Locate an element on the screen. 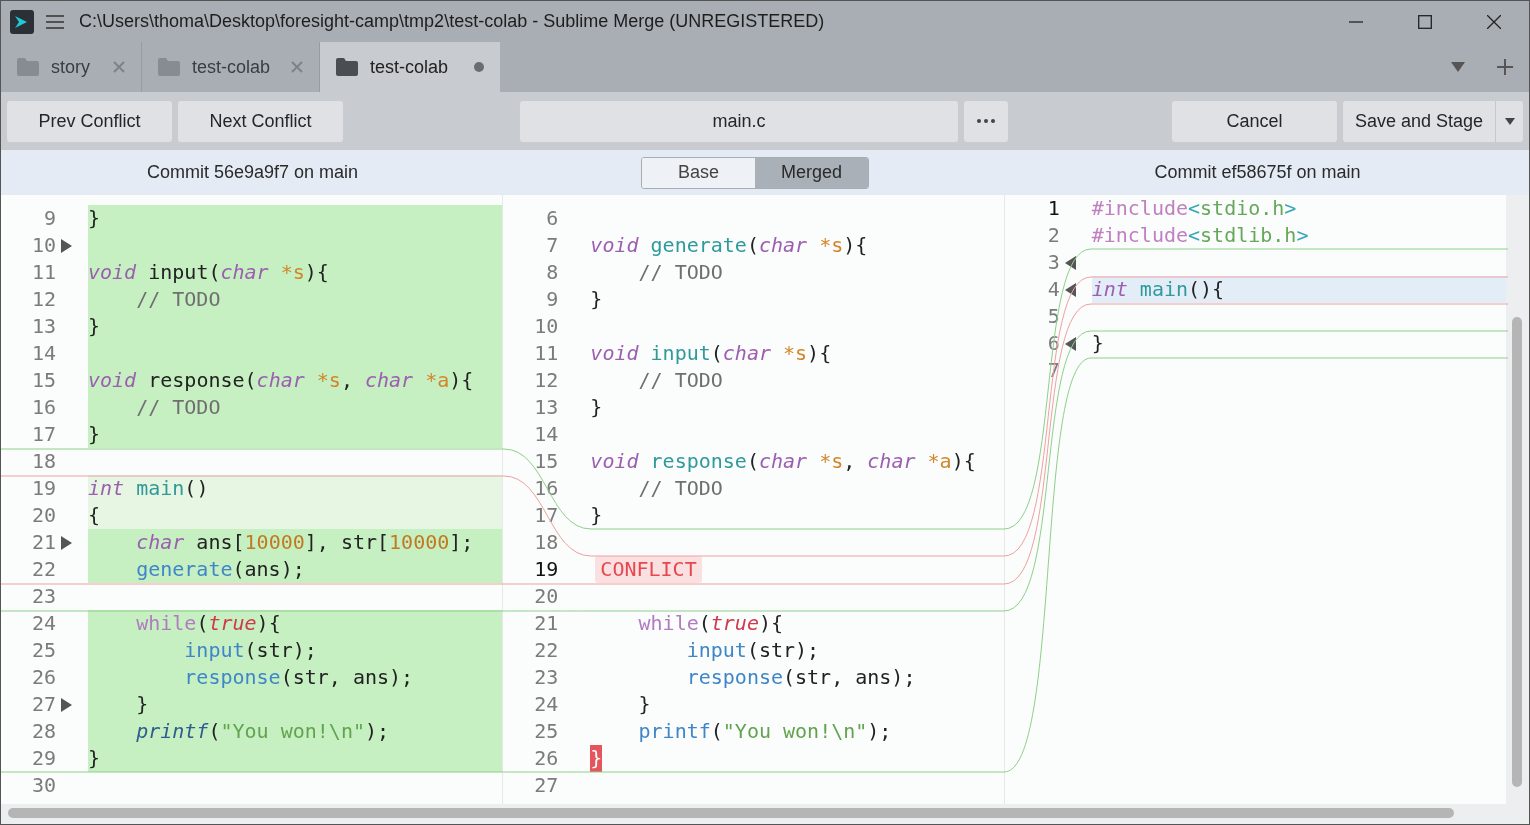 The image size is (1530, 825). app-logo-icon is located at coordinates (22, 21).